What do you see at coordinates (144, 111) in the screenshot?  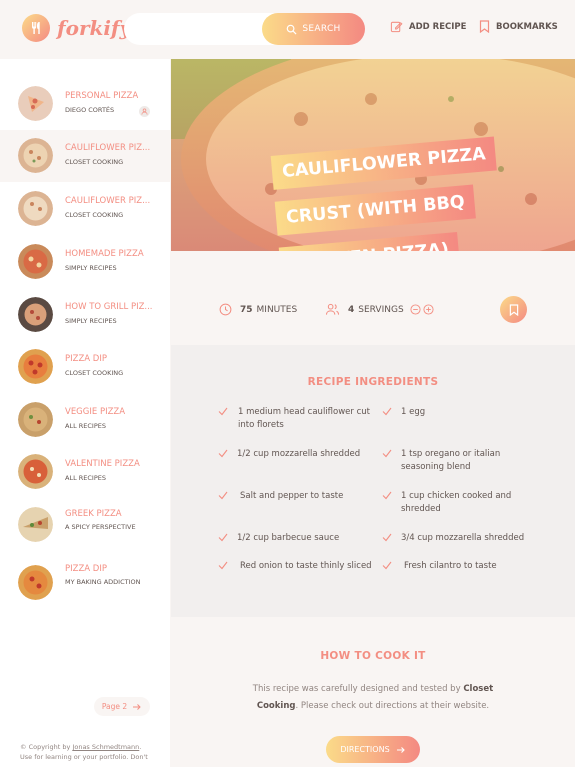 I see `user-generated-icon` at bounding box center [144, 111].